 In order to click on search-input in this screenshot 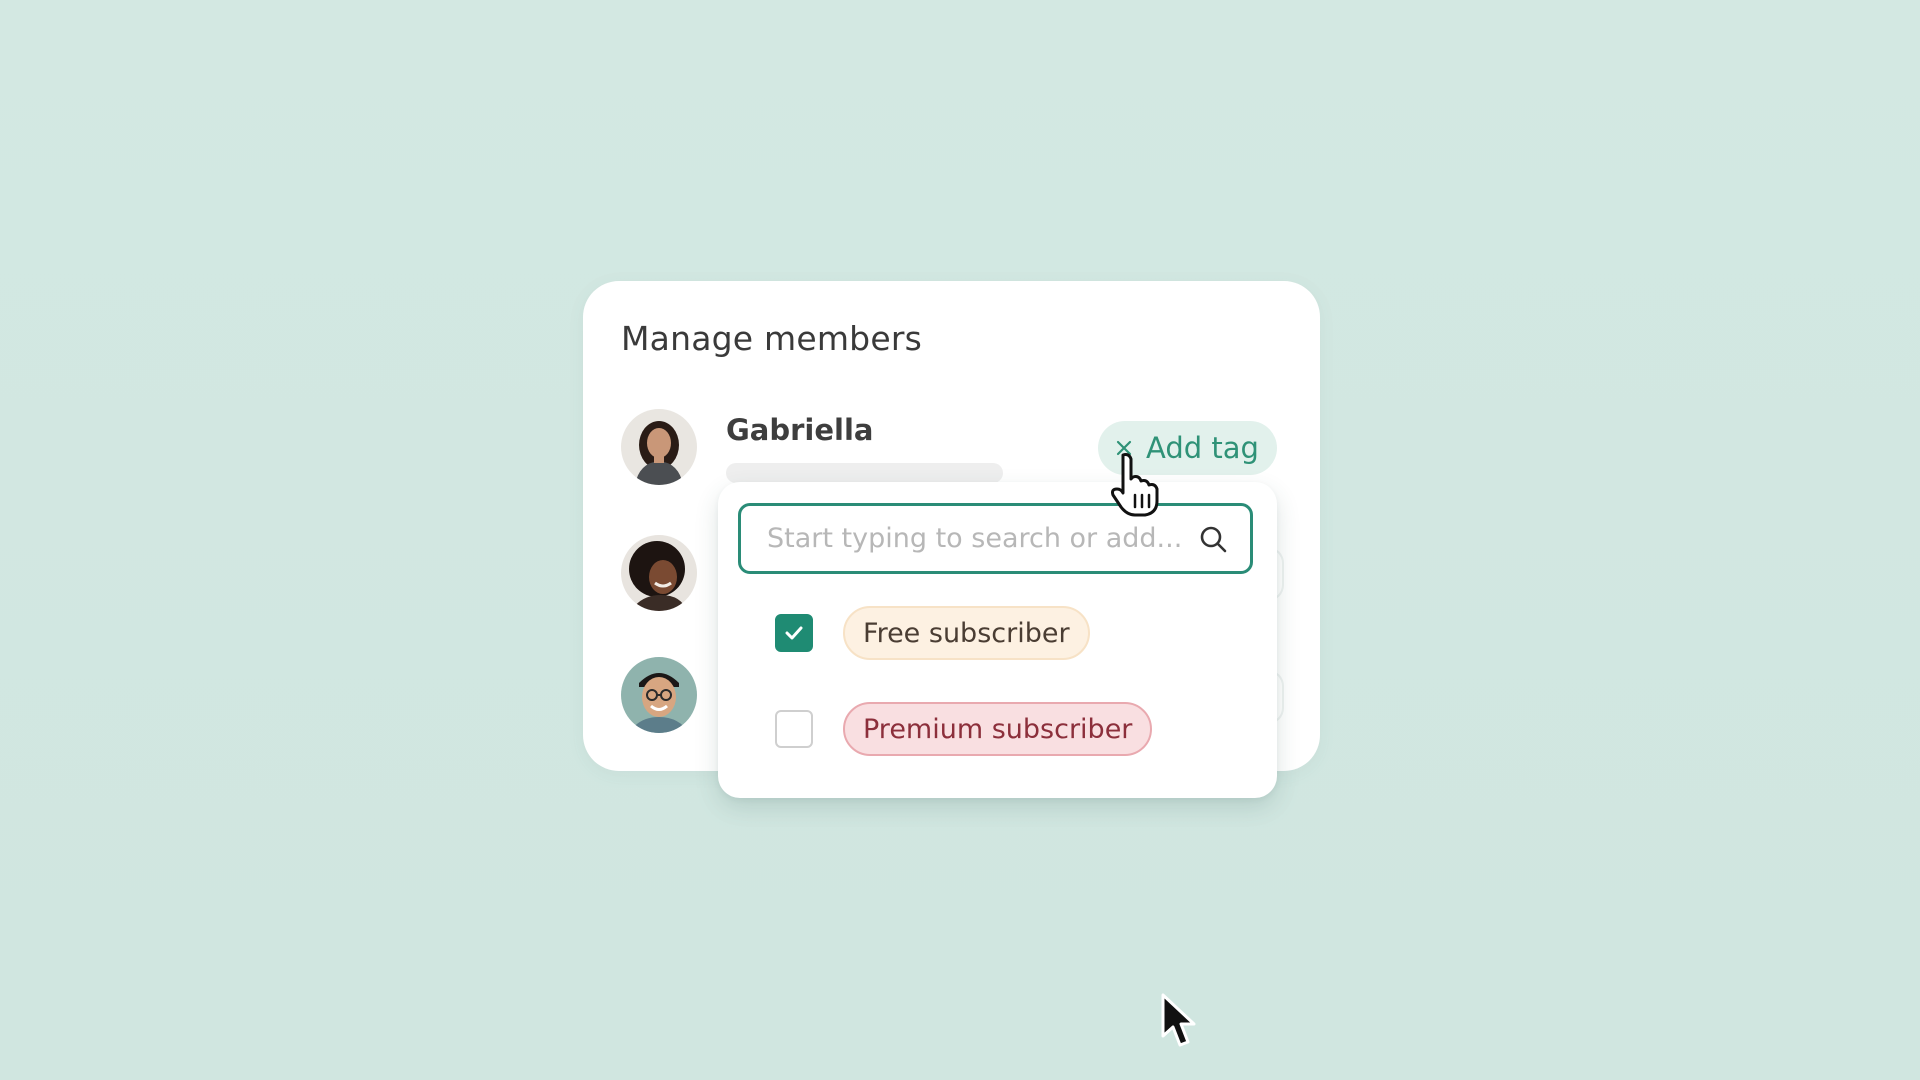, I will do `click(977, 538)`.